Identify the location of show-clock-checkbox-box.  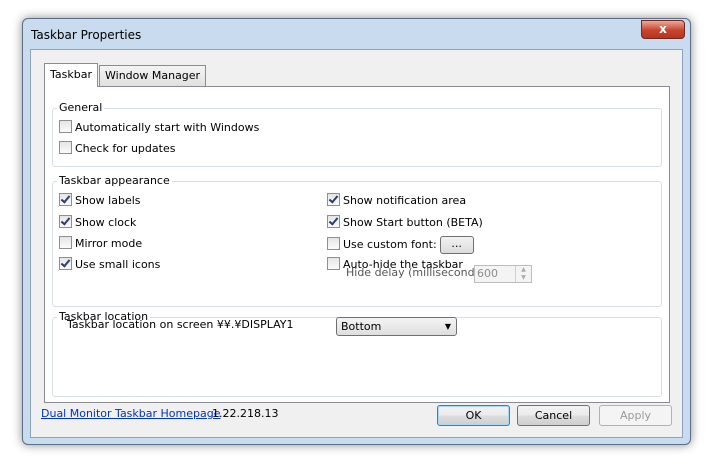
(65, 221).